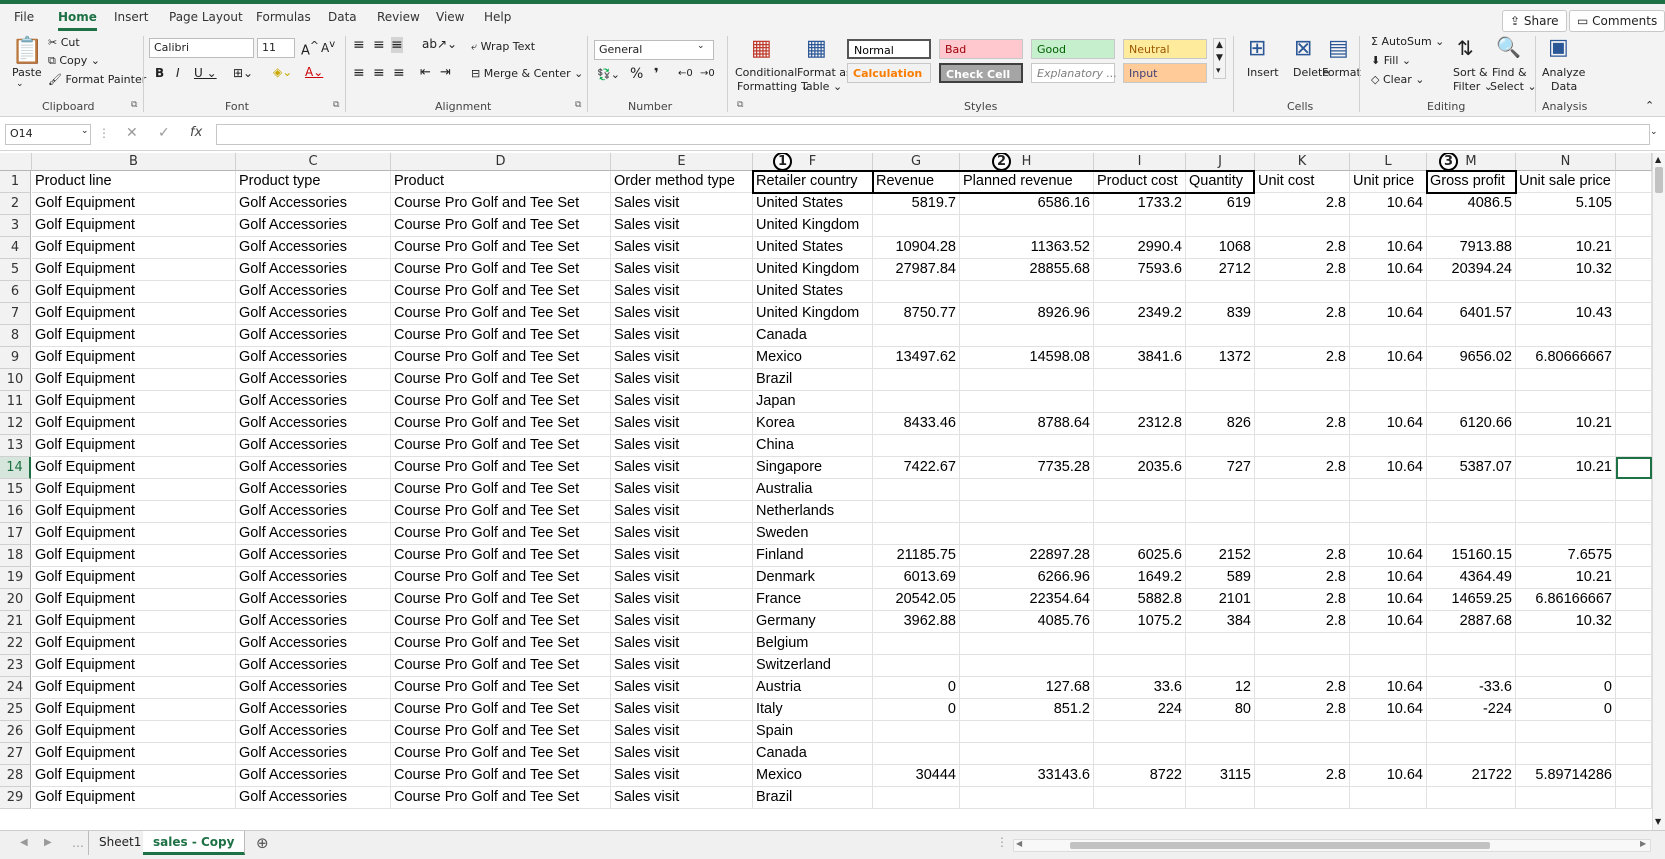  I want to click on table-cell: 4086.5, so click(1471, 204).